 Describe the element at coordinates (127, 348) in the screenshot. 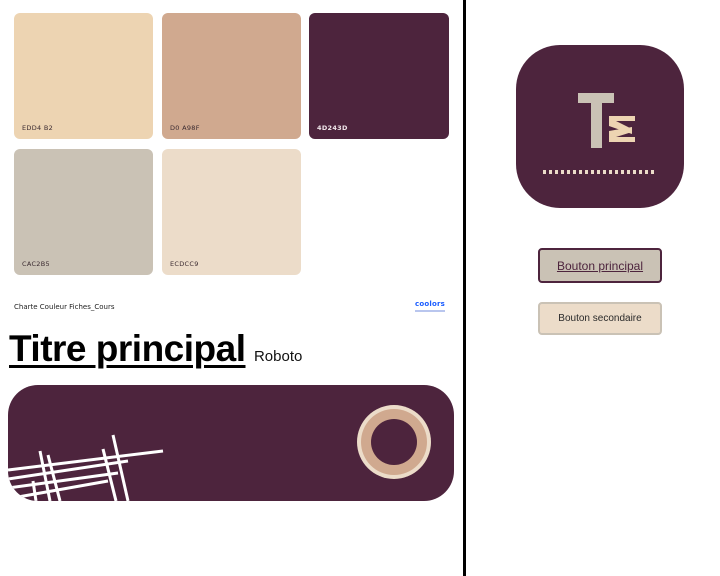

I see `page-title: Titre principal` at that location.